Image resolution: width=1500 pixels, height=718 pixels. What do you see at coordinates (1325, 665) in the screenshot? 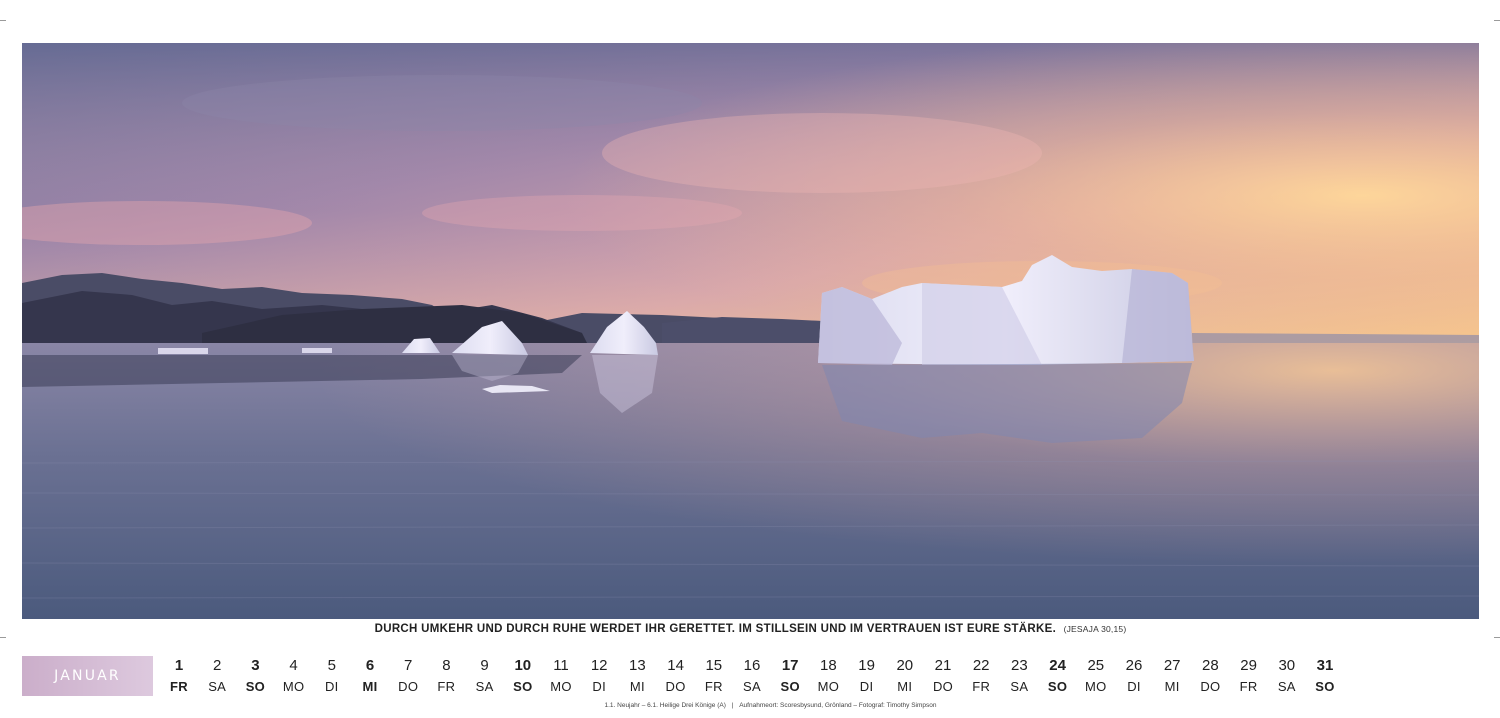
I see `day-number: 31` at bounding box center [1325, 665].